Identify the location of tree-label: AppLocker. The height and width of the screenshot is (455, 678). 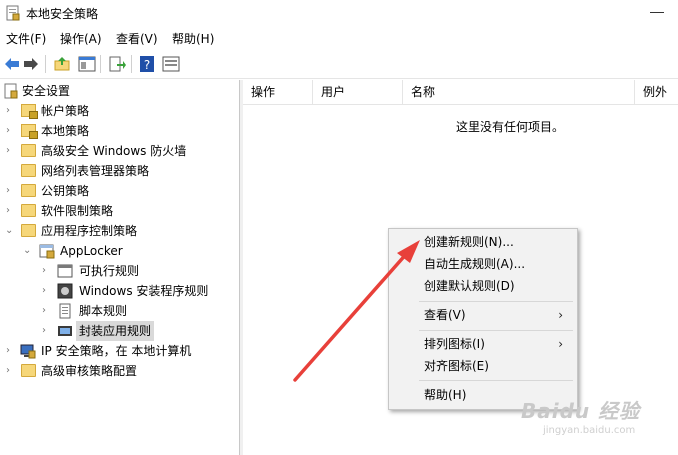
(91, 251).